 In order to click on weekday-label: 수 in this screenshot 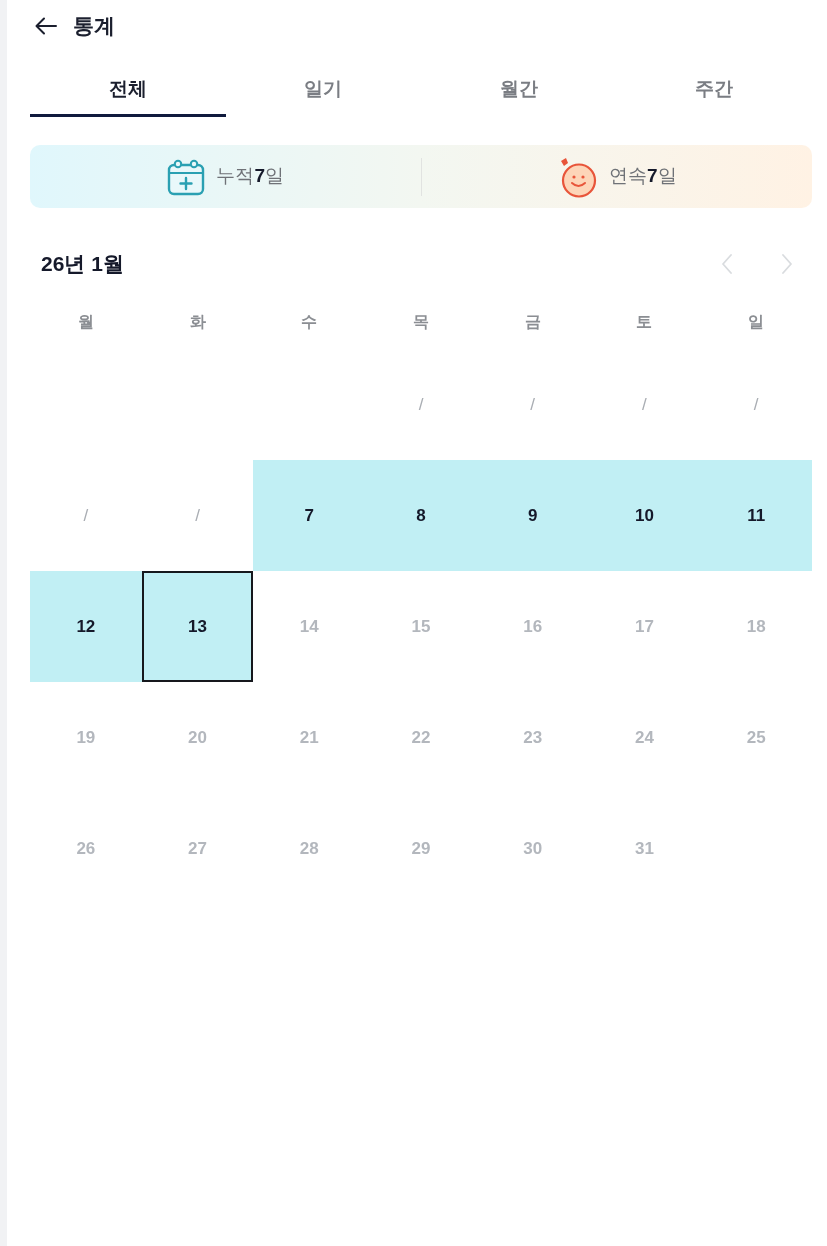, I will do `click(309, 322)`.